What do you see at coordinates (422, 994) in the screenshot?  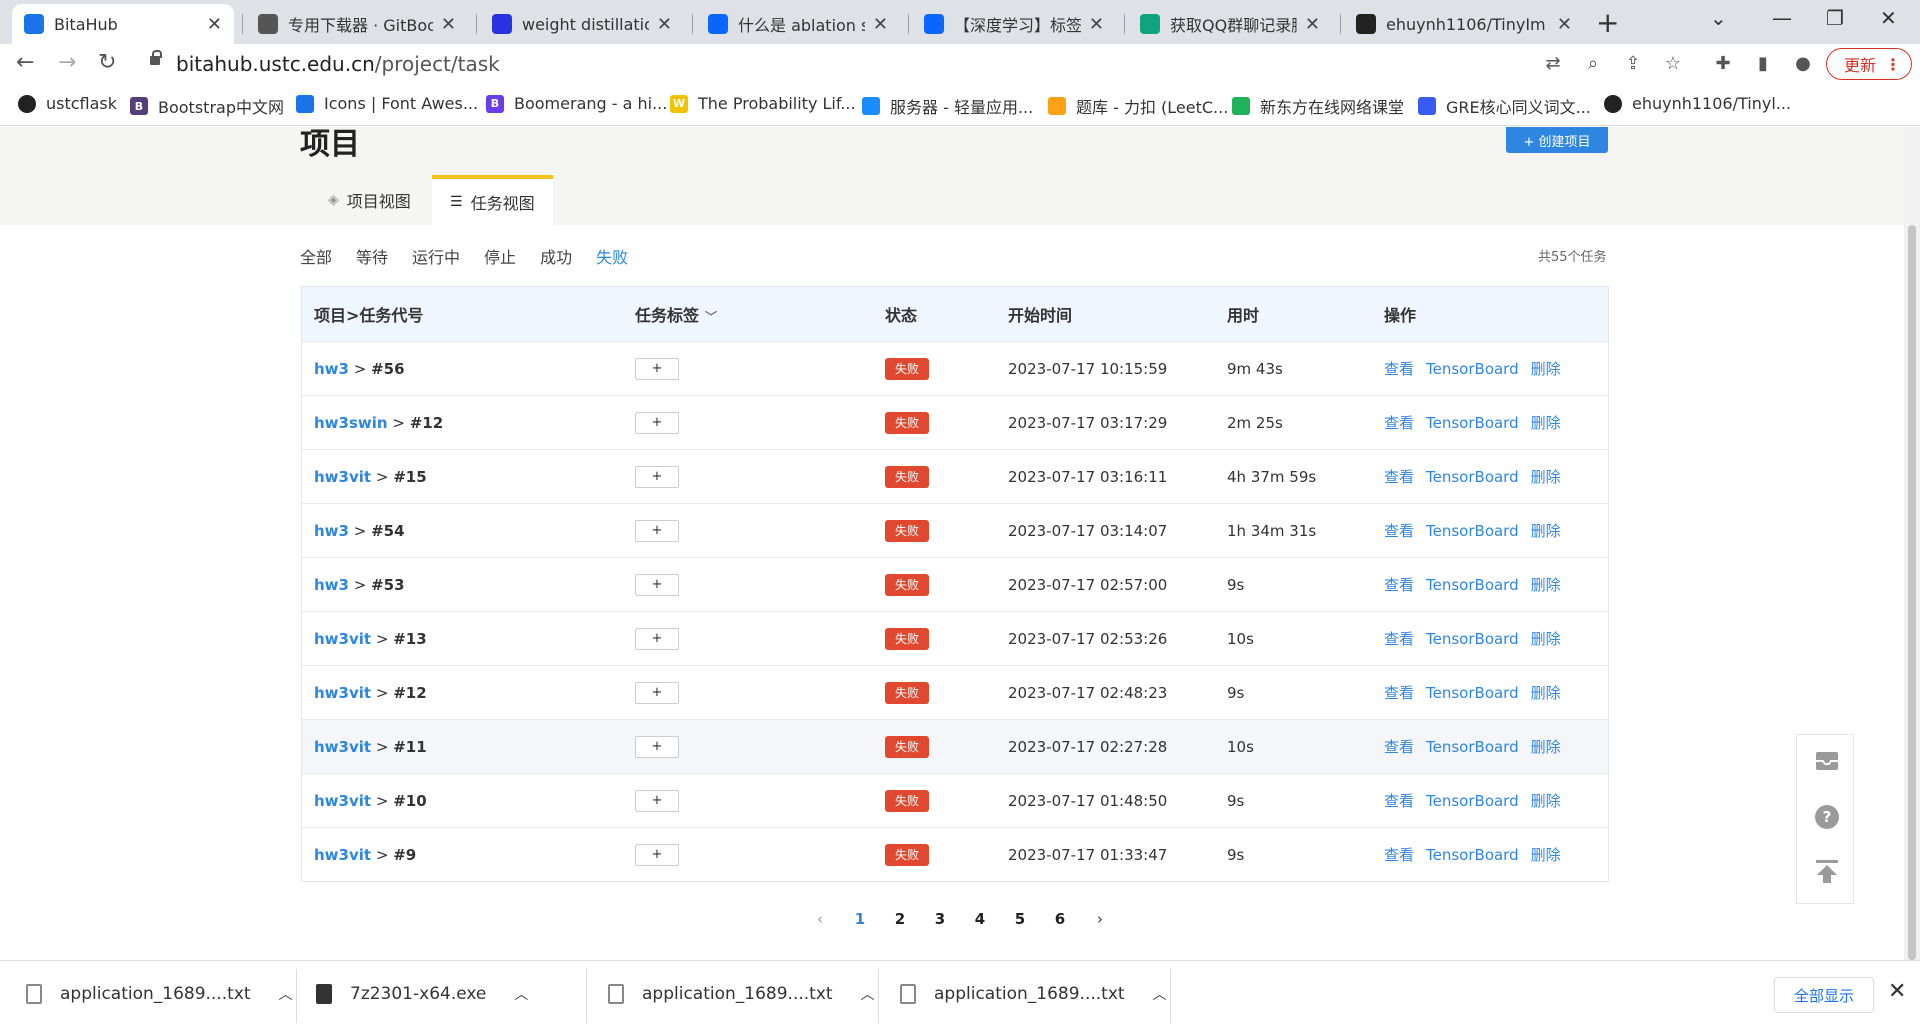 I see `download-item: 7z2301-x64.exe ︿` at bounding box center [422, 994].